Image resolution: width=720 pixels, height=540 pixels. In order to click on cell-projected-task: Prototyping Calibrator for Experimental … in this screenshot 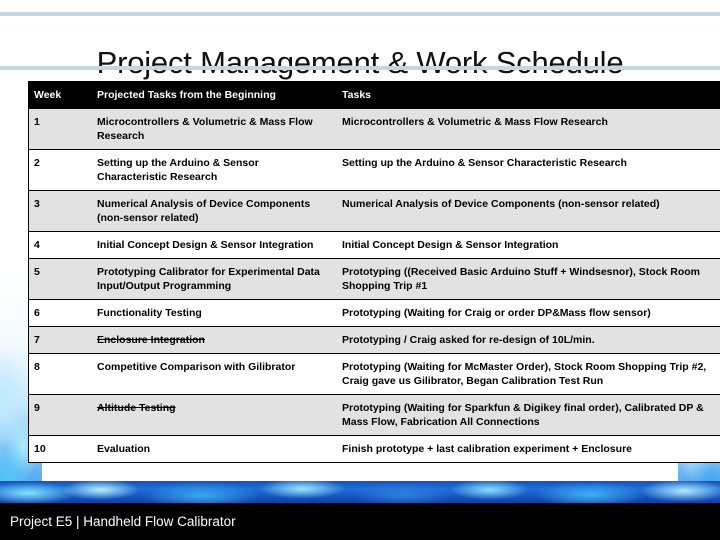, I will do `click(214, 279)`.